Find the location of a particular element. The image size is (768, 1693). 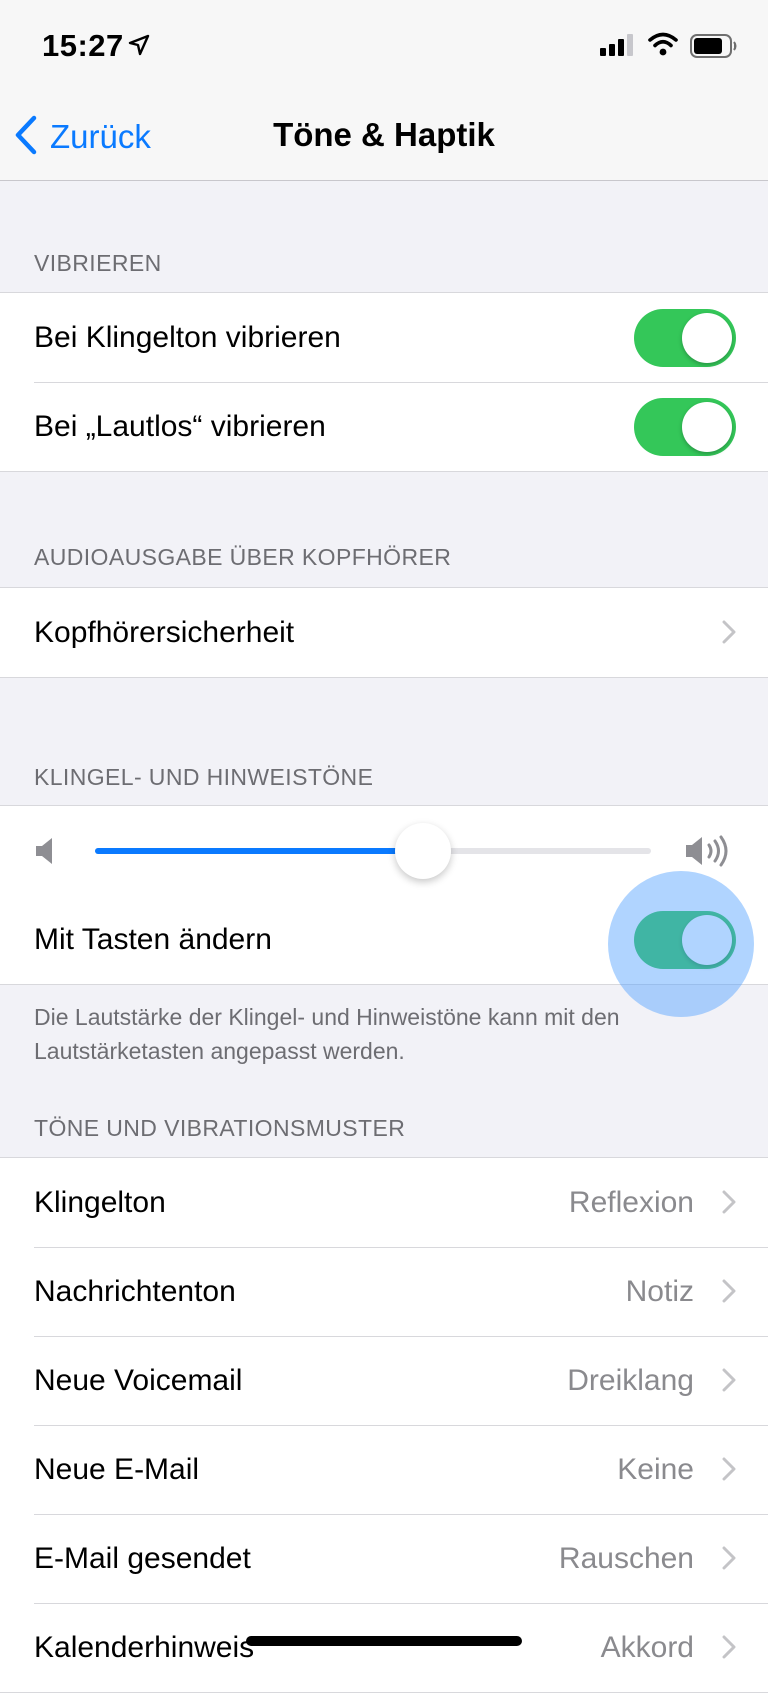

volume-slider-fill is located at coordinates (259, 851).